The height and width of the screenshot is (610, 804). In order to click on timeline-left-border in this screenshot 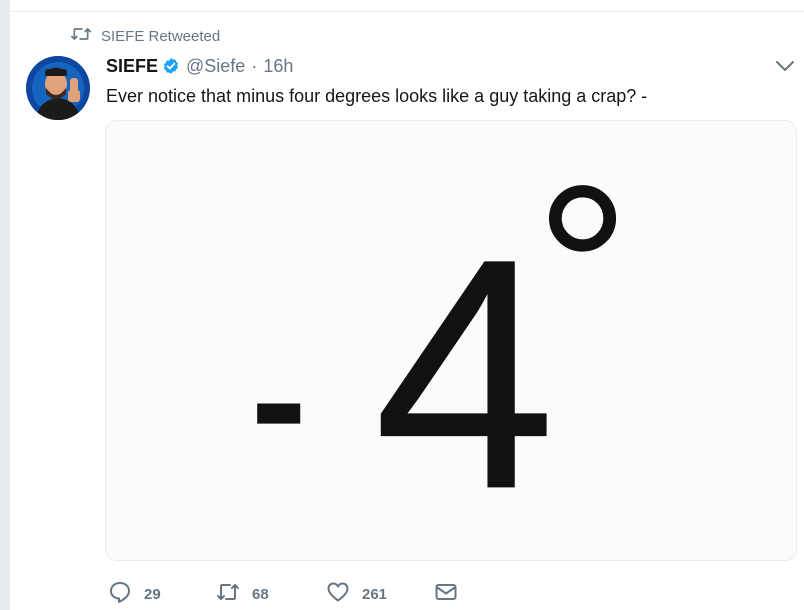, I will do `click(5, 305)`.